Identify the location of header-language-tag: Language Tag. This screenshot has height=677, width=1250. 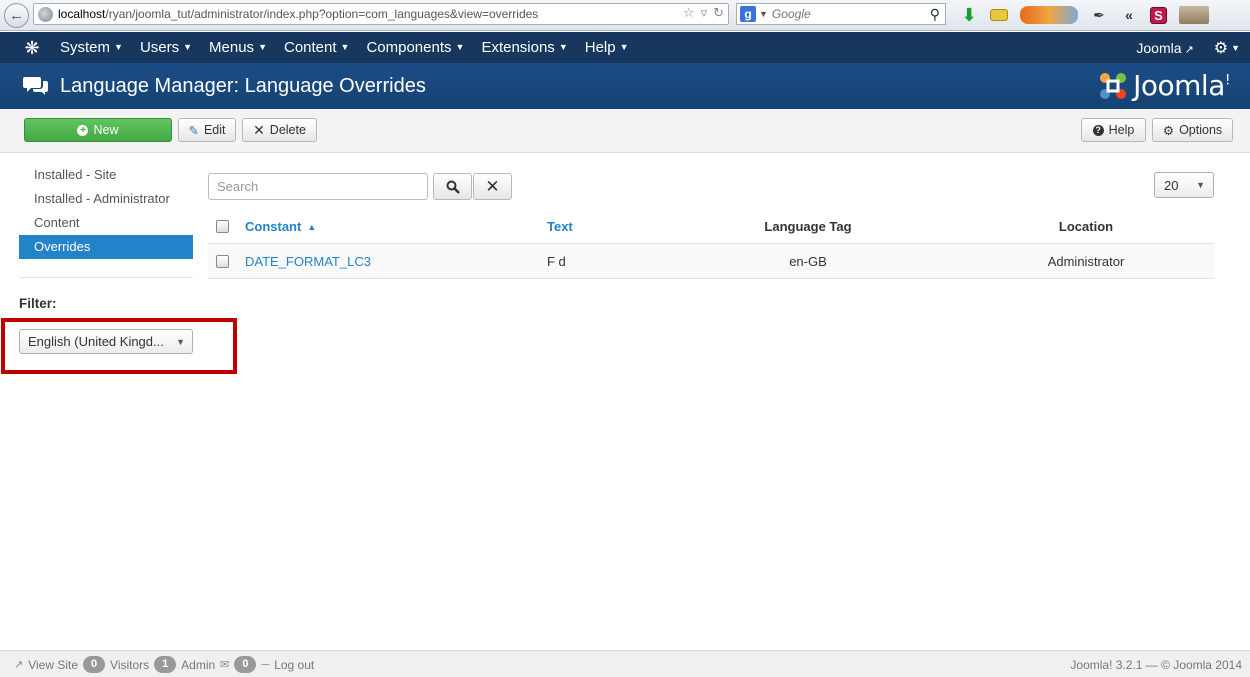
(808, 226).